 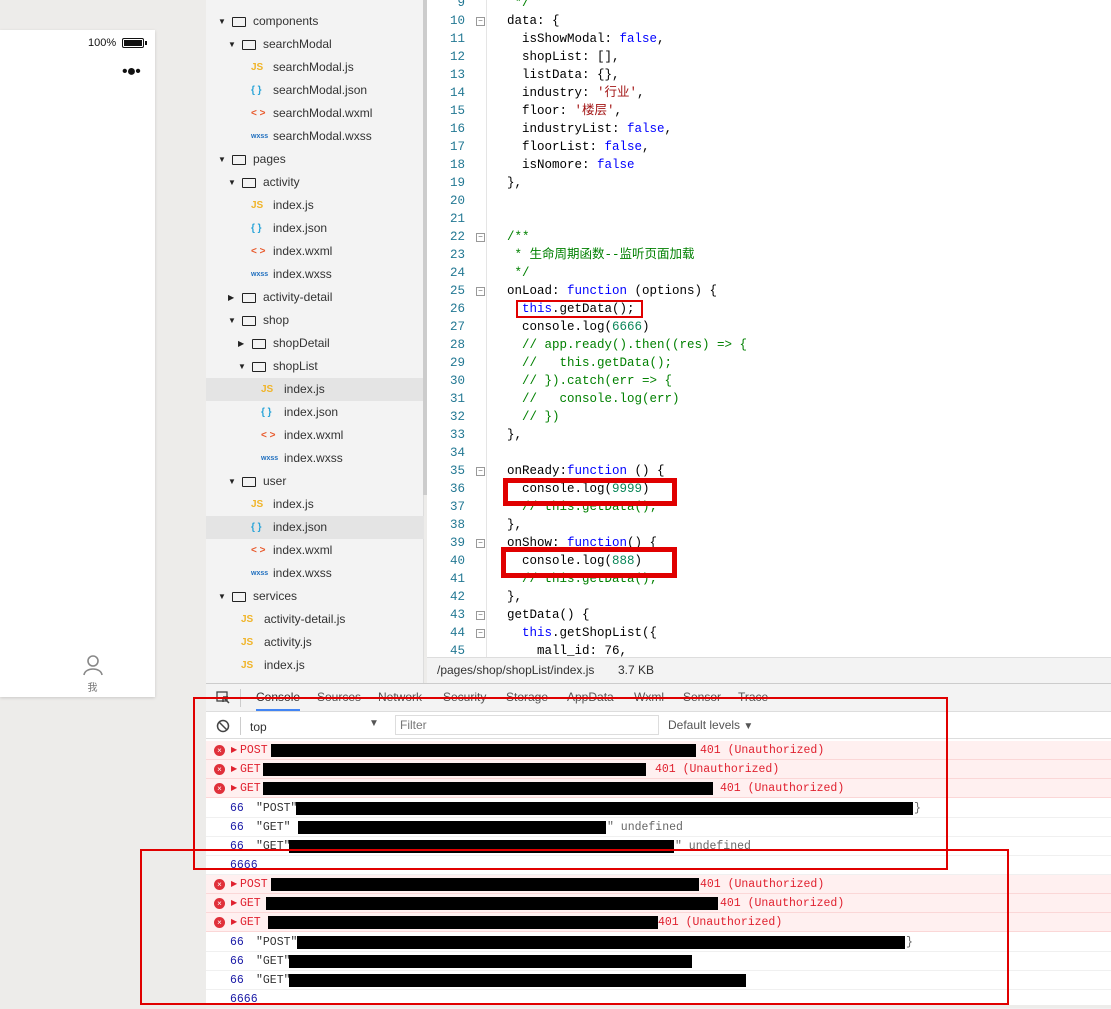 What do you see at coordinates (131, 72) in the screenshot?
I see `more-menu-icon: •●•` at bounding box center [131, 72].